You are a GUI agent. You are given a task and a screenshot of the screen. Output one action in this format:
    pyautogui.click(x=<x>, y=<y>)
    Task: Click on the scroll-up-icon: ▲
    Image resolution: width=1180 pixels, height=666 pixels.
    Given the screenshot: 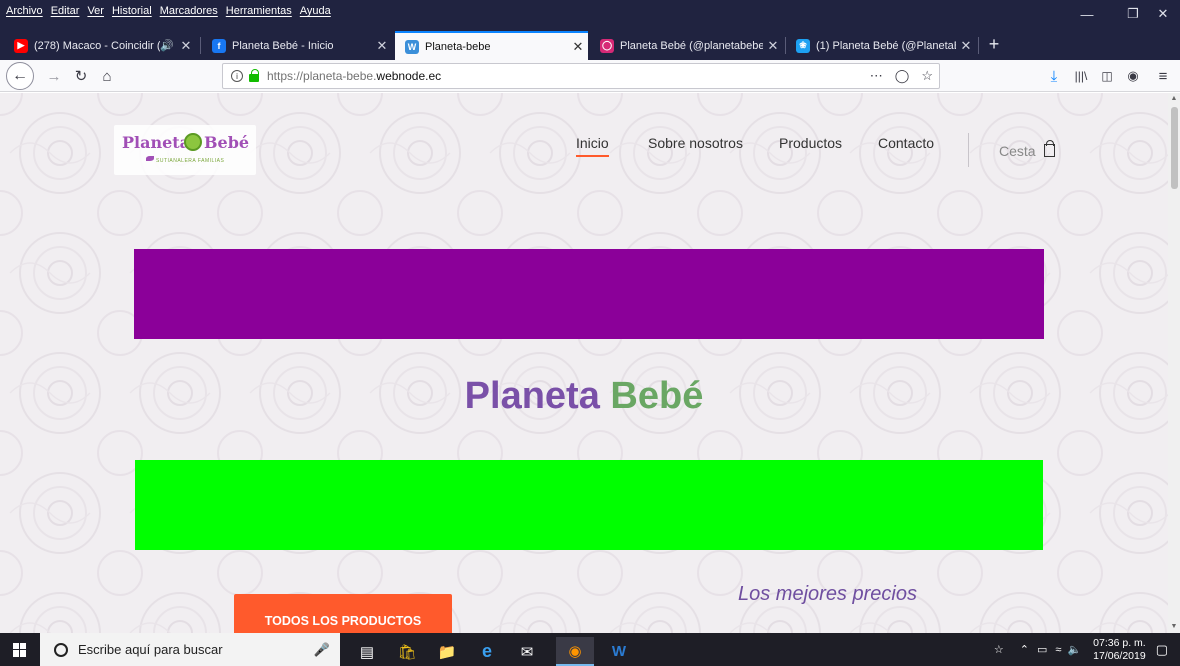 What is the action you would take?
    pyautogui.click(x=1174, y=99)
    